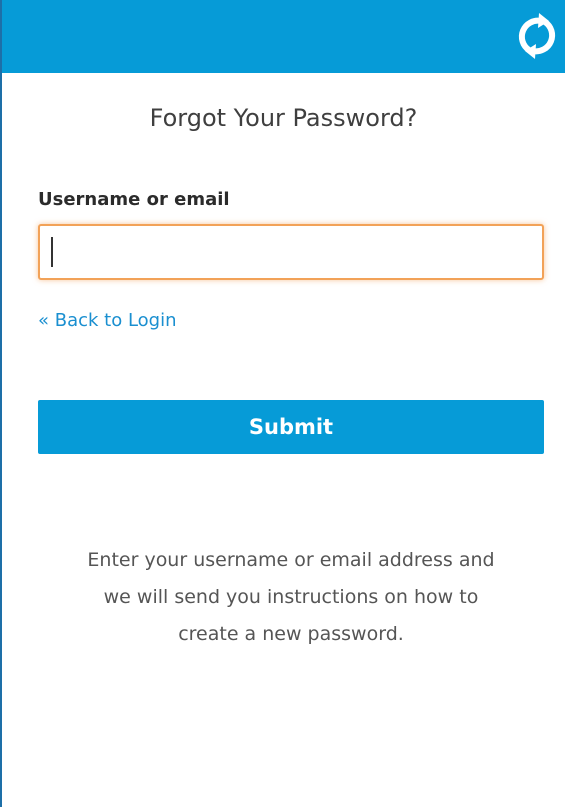 This screenshot has width=565, height=807. Describe the element at coordinates (291, 427) in the screenshot. I see `submit-button: Submit` at that location.